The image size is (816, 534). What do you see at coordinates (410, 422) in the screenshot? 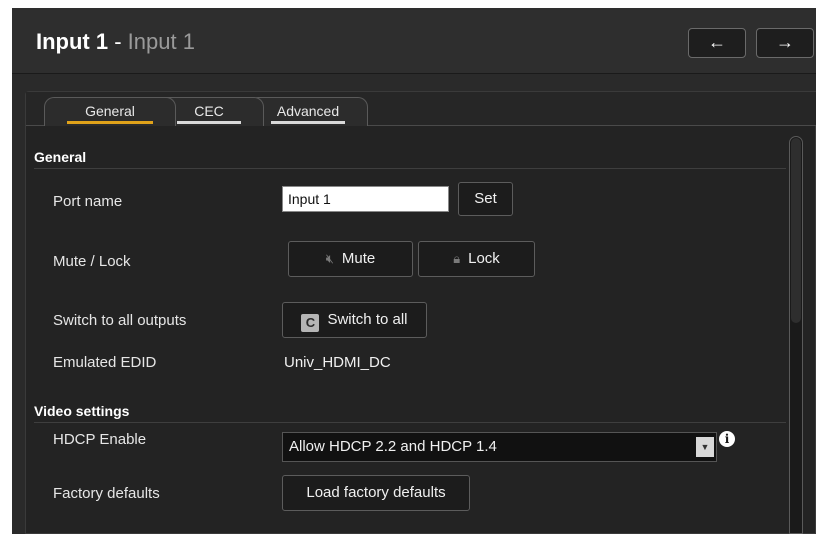
I see `section-video-divider` at bounding box center [410, 422].